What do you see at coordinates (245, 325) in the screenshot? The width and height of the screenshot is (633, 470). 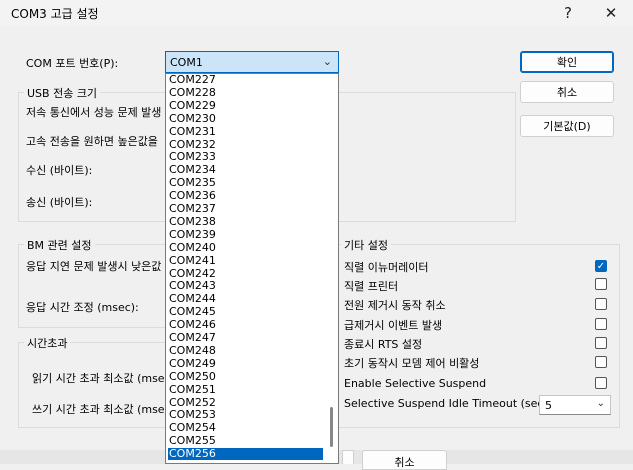 I see `com-port-option: COM246` at bounding box center [245, 325].